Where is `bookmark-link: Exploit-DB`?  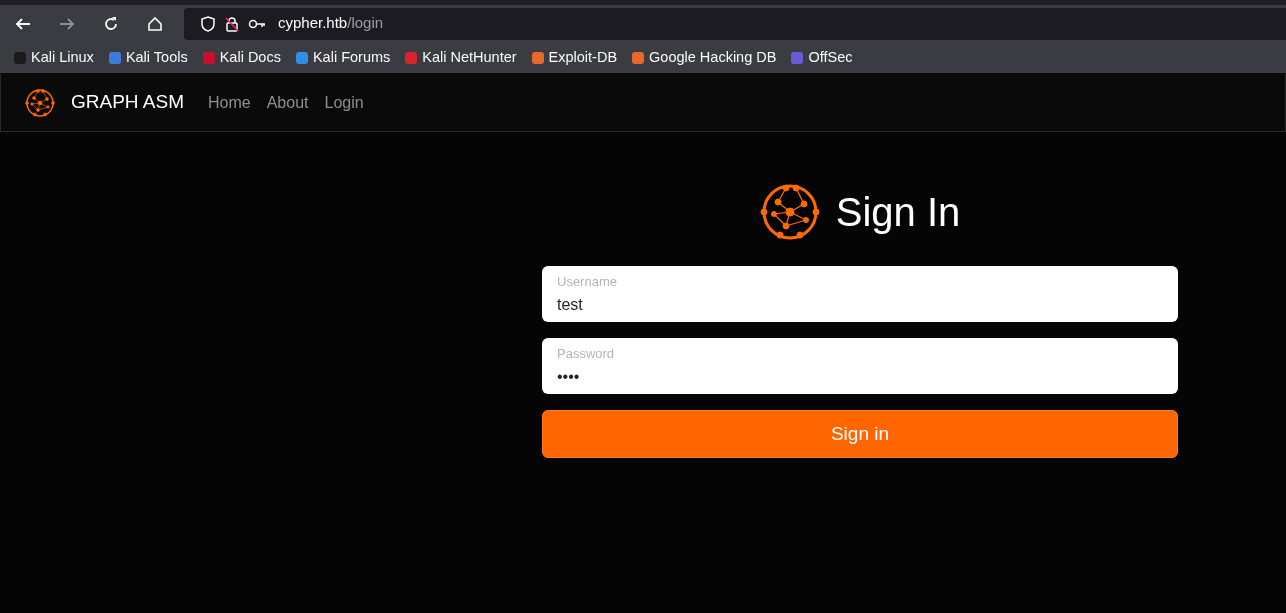 bookmark-link: Exploit-DB is located at coordinates (574, 57).